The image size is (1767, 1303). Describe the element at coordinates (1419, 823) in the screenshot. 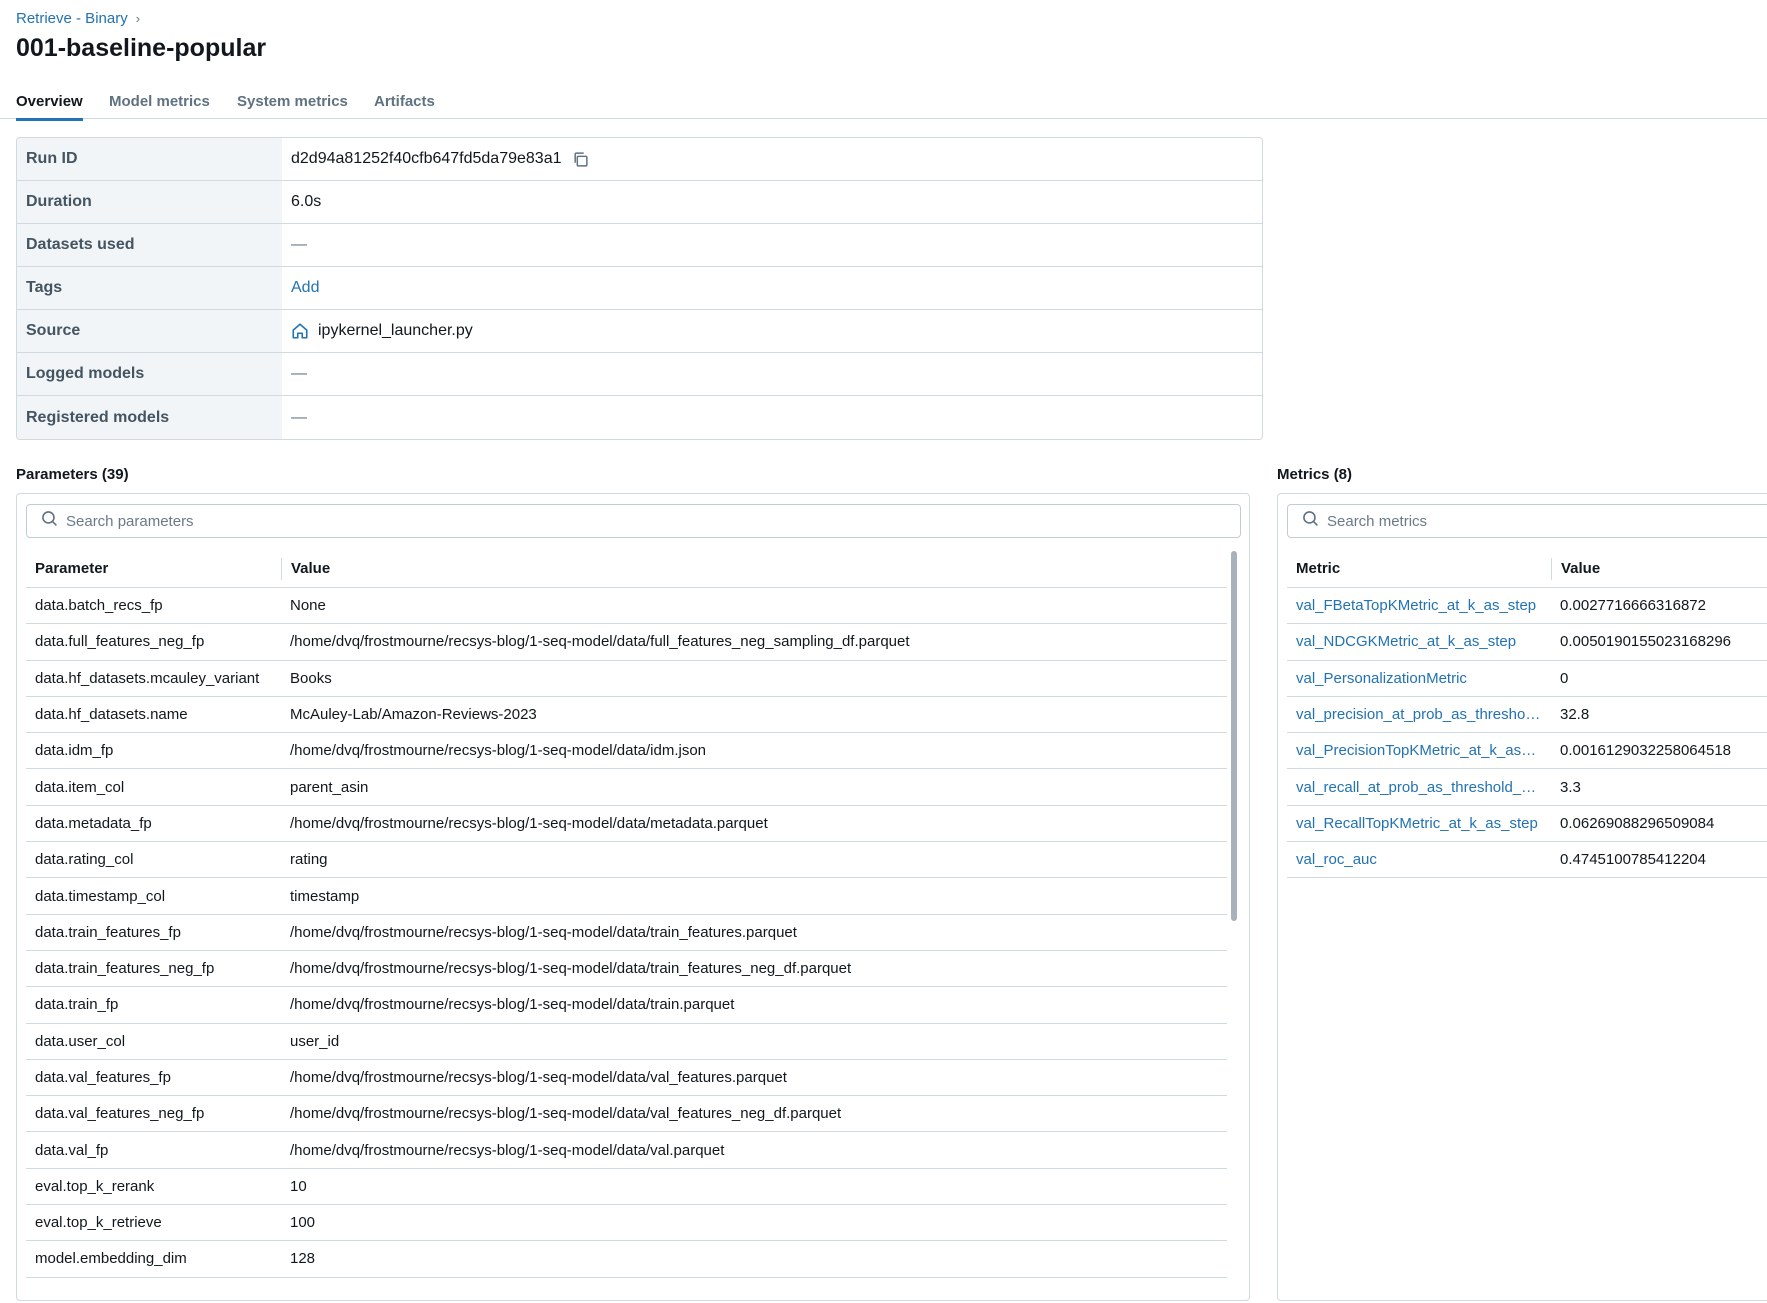

I see `metric-name-link: val_RecallTopKMetric_at_k_as_step` at that location.